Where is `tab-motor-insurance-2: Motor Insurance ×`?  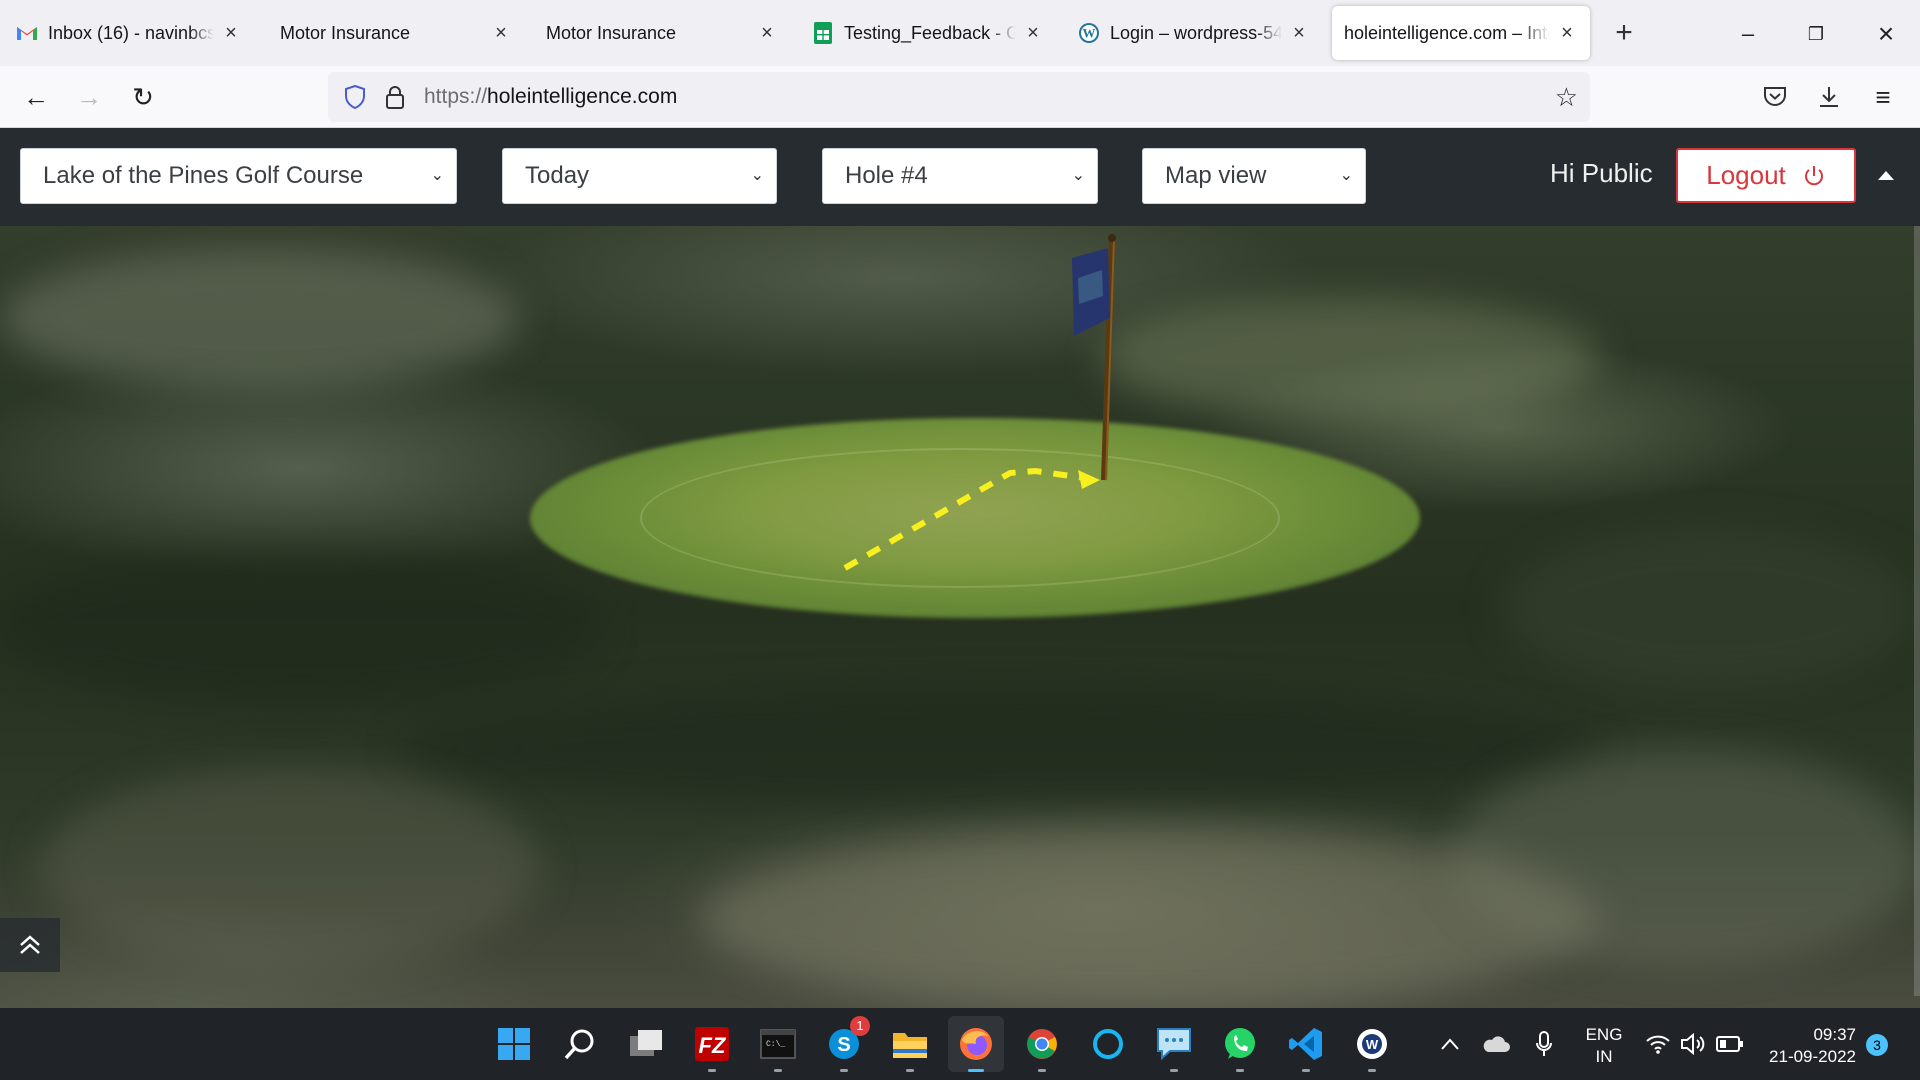 tab-motor-insurance-2: Motor Insurance × is located at coordinates (662, 33).